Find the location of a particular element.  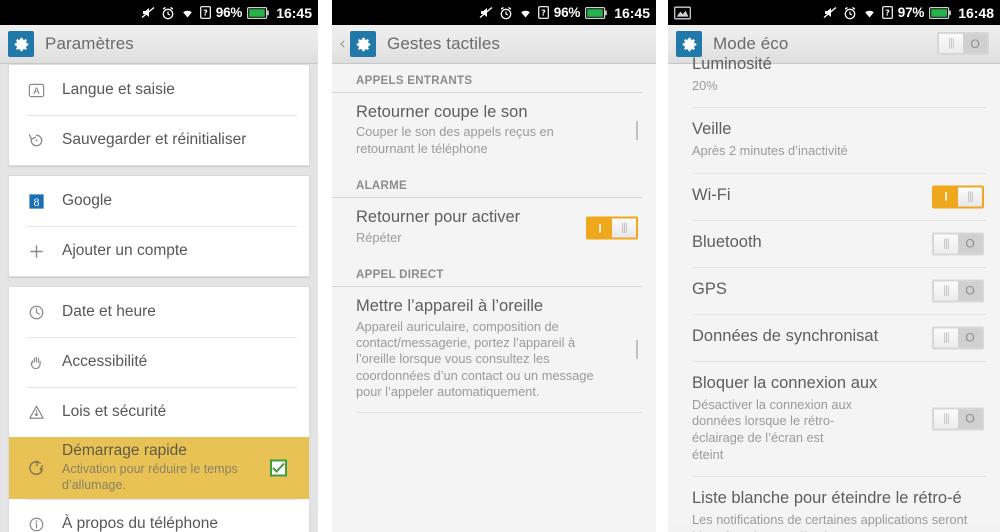

list-item: Wi-Fi I ||| is located at coordinates (834, 197).